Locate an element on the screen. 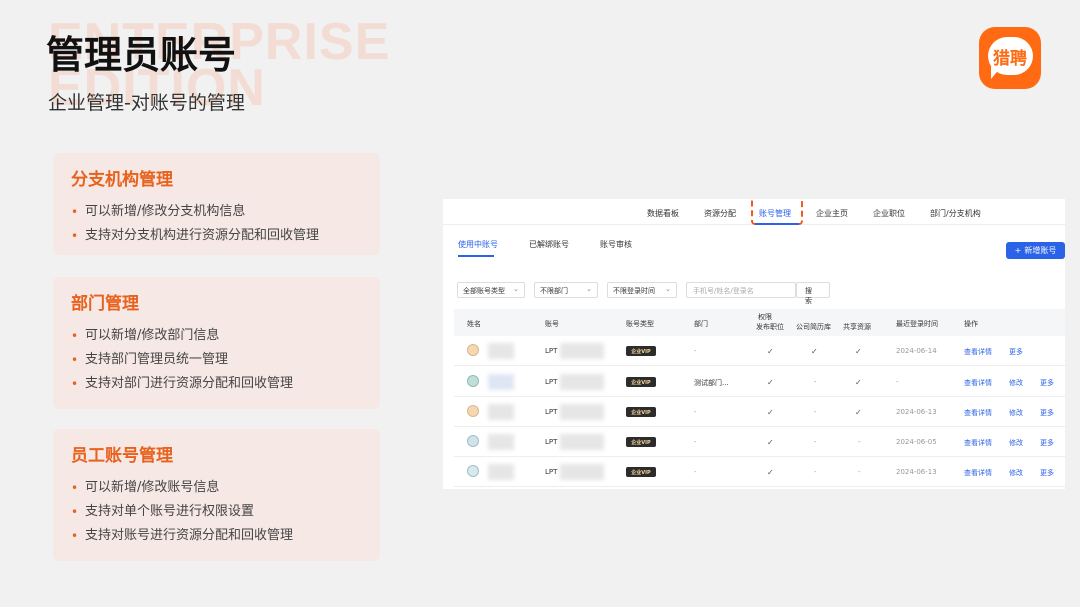 The image size is (1080, 607). th-post-job: 发布职位 is located at coordinates (770, 327).